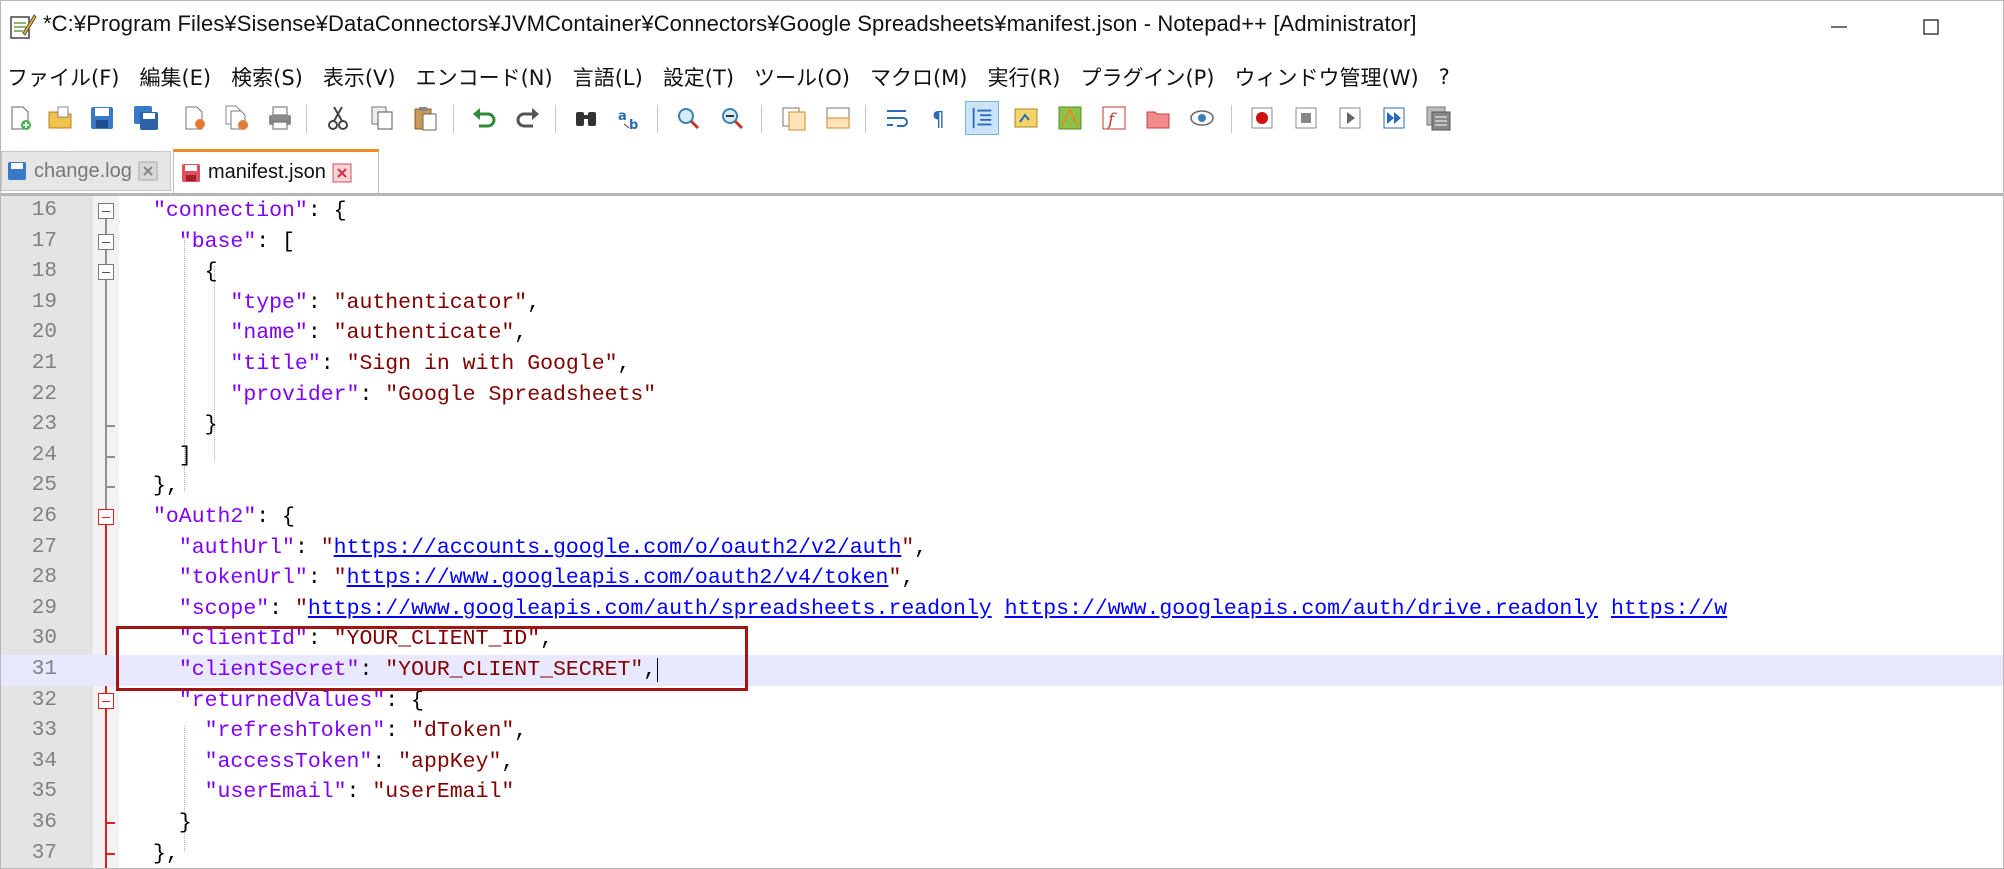 This screenshot has height=869, width=2004. Describe the element at coordinates (923, 77) in the screenshot. I see `menu-macro: マクロ(M)` at that location.